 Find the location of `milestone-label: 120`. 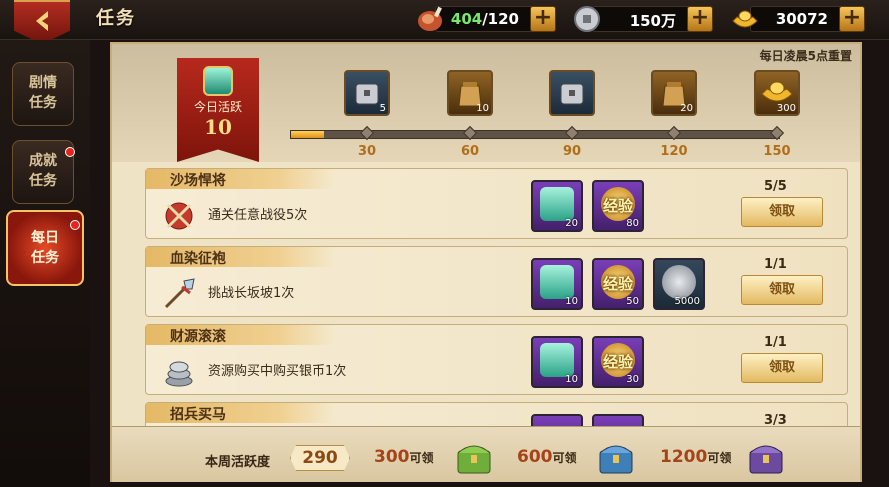

milestone-label: 120 is located at coordinates (674, 151).